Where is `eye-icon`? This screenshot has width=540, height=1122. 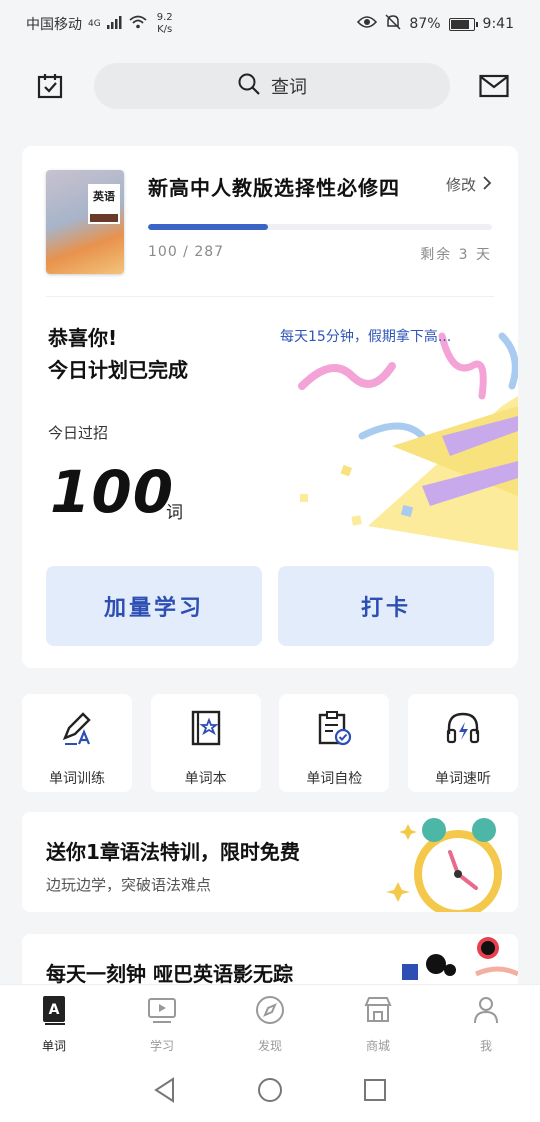 eye-icon is located at coordinates (367, 24).